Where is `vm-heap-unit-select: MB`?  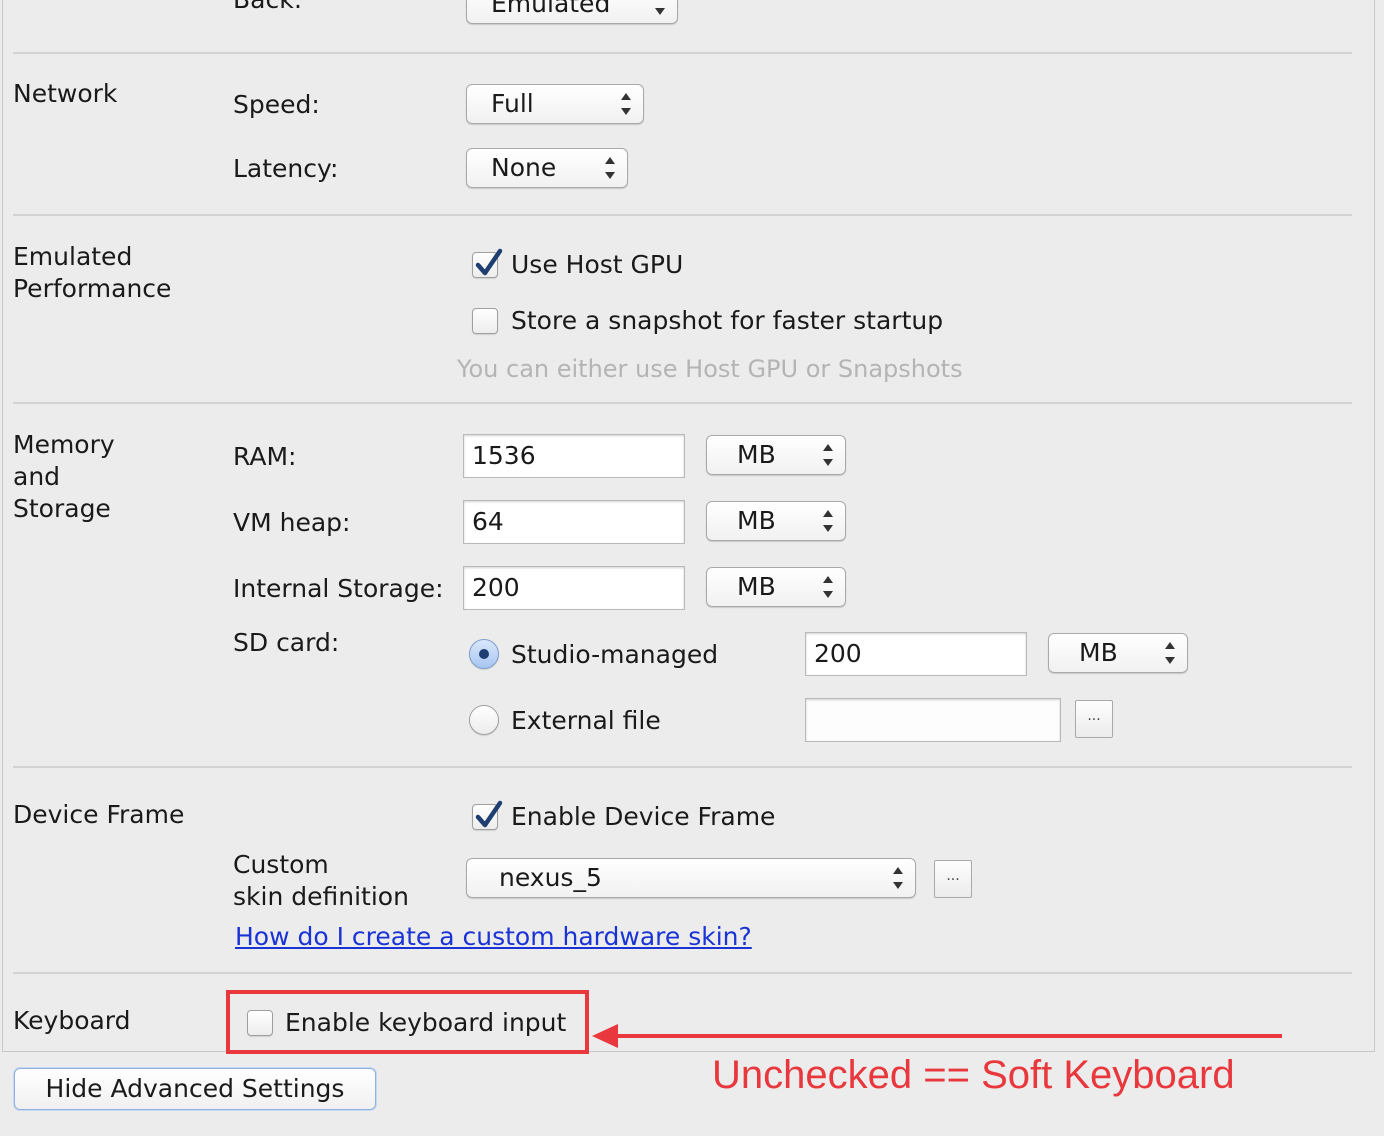 vm-heap-unit-select: MB is located at coordinates (776, 521).